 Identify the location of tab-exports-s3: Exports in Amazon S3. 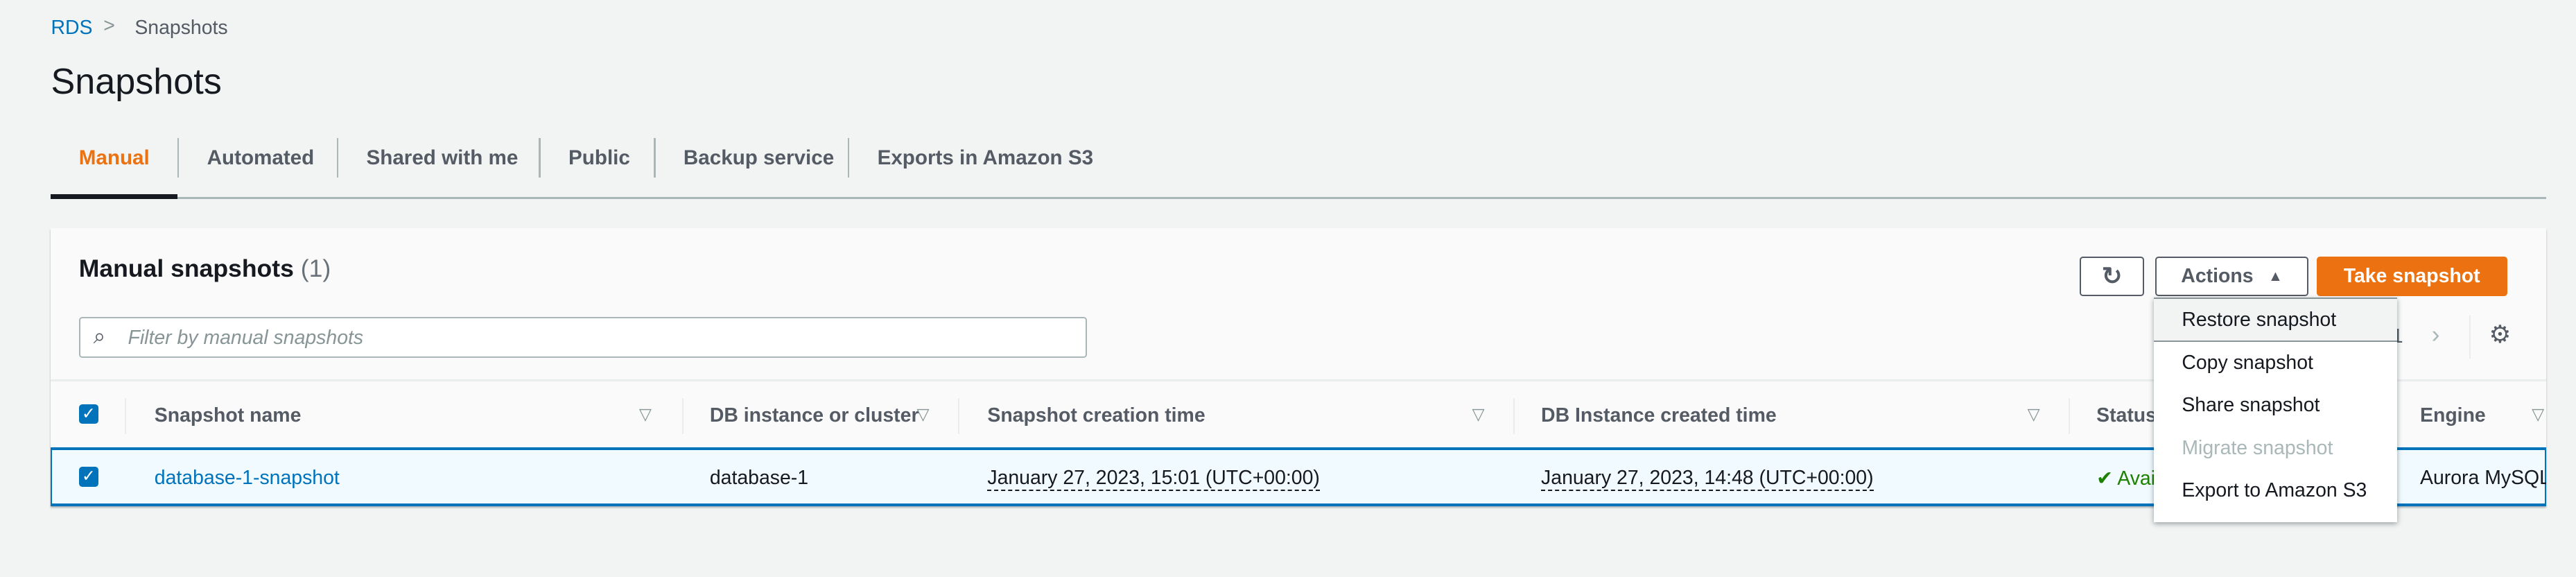
(986, 158).